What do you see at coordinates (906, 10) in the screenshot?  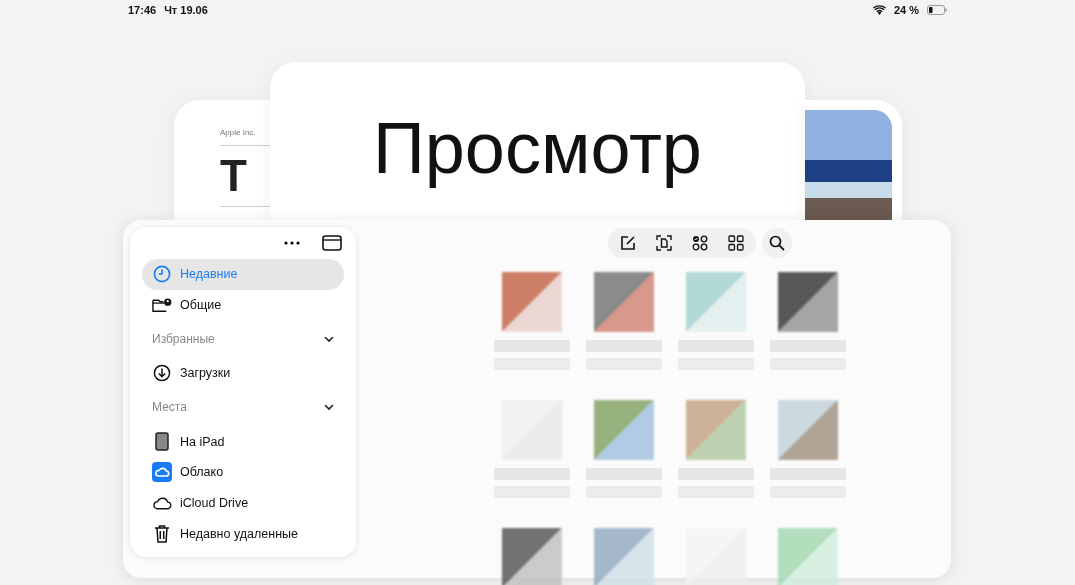 I see `battery-percent: 24 %` at bounding box center [906, 10].